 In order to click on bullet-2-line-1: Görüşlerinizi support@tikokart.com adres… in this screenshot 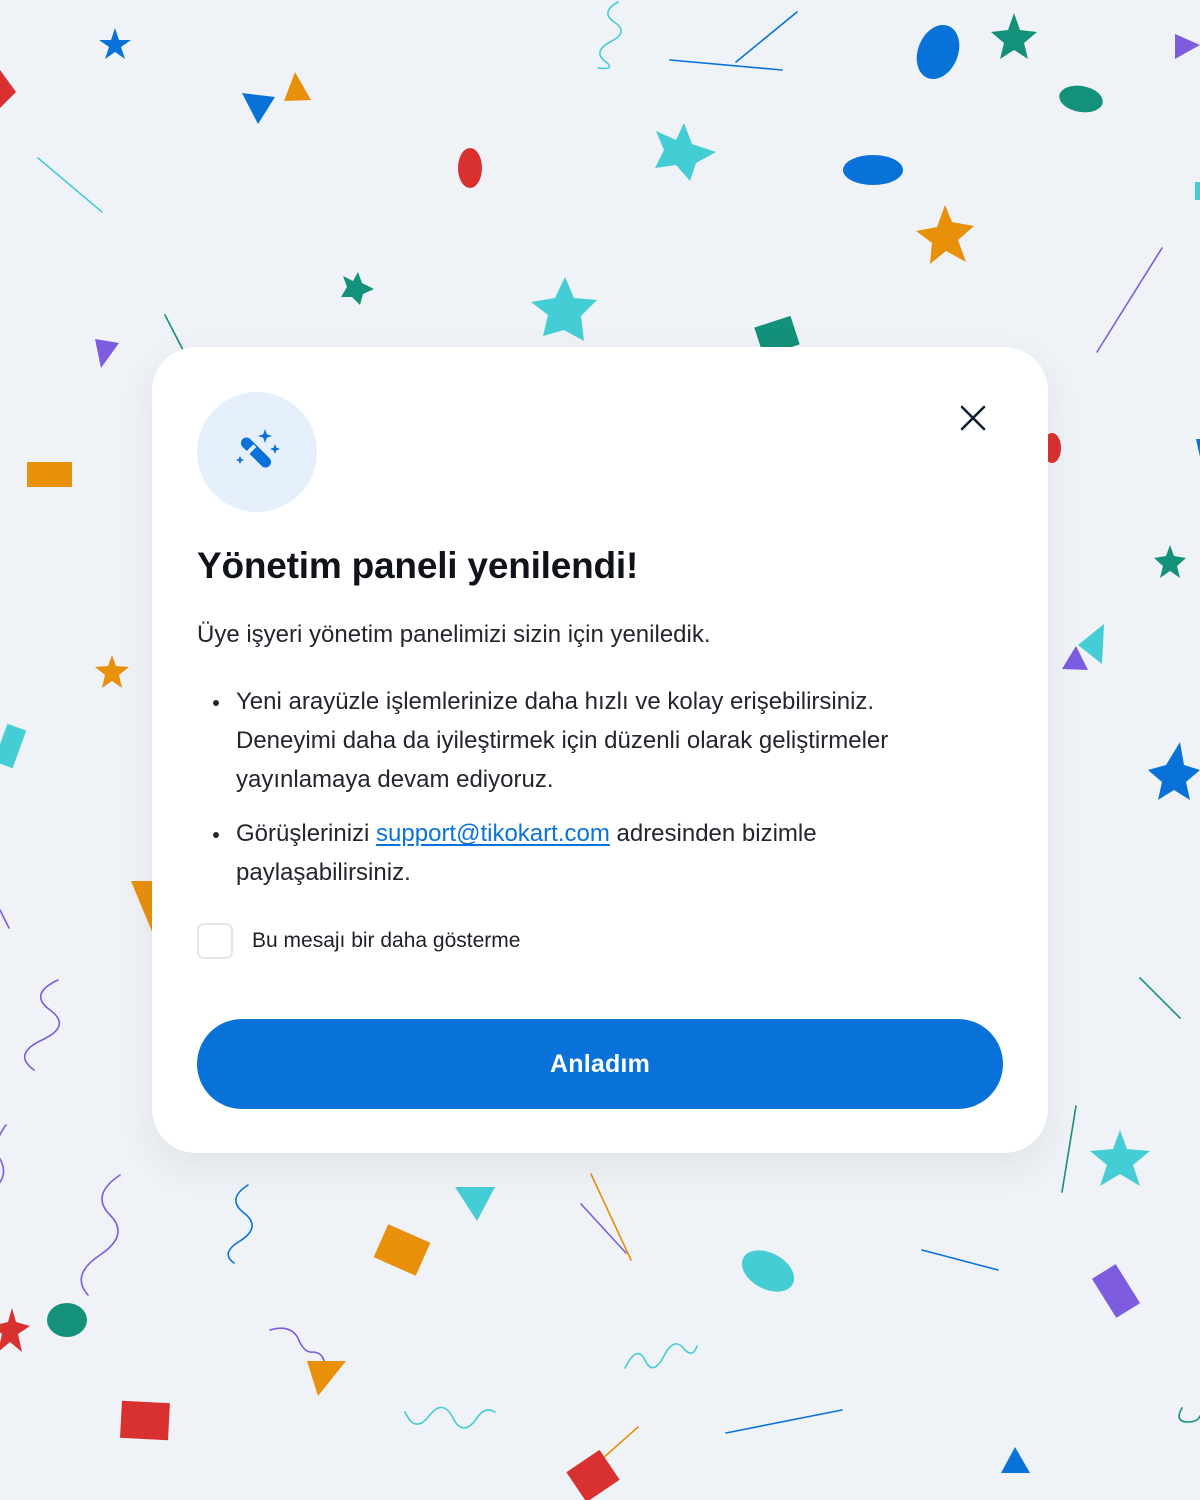, I will do `click(616, 833)`.